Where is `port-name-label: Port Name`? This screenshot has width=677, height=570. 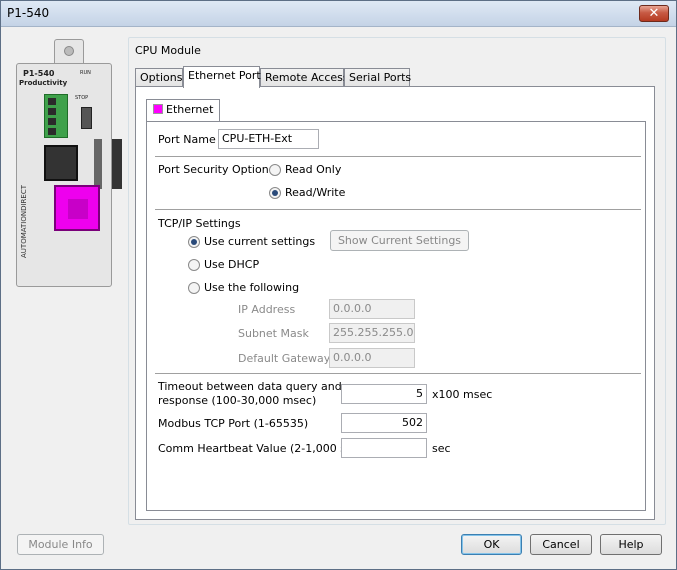
port-name-label: Port Name is located at coordinates (187, 139).